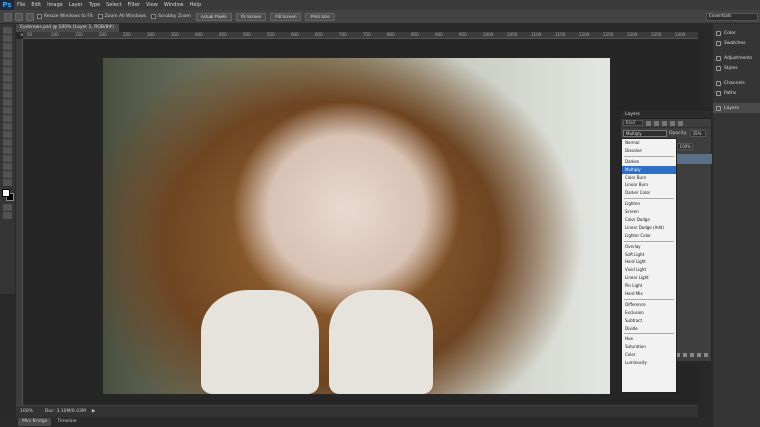 This screenshot has width=760, height=427. Describe the element at coordinates (35, 422) in the screenshot. I see `tab-mini-bridge: Mini Bridge` at that location.